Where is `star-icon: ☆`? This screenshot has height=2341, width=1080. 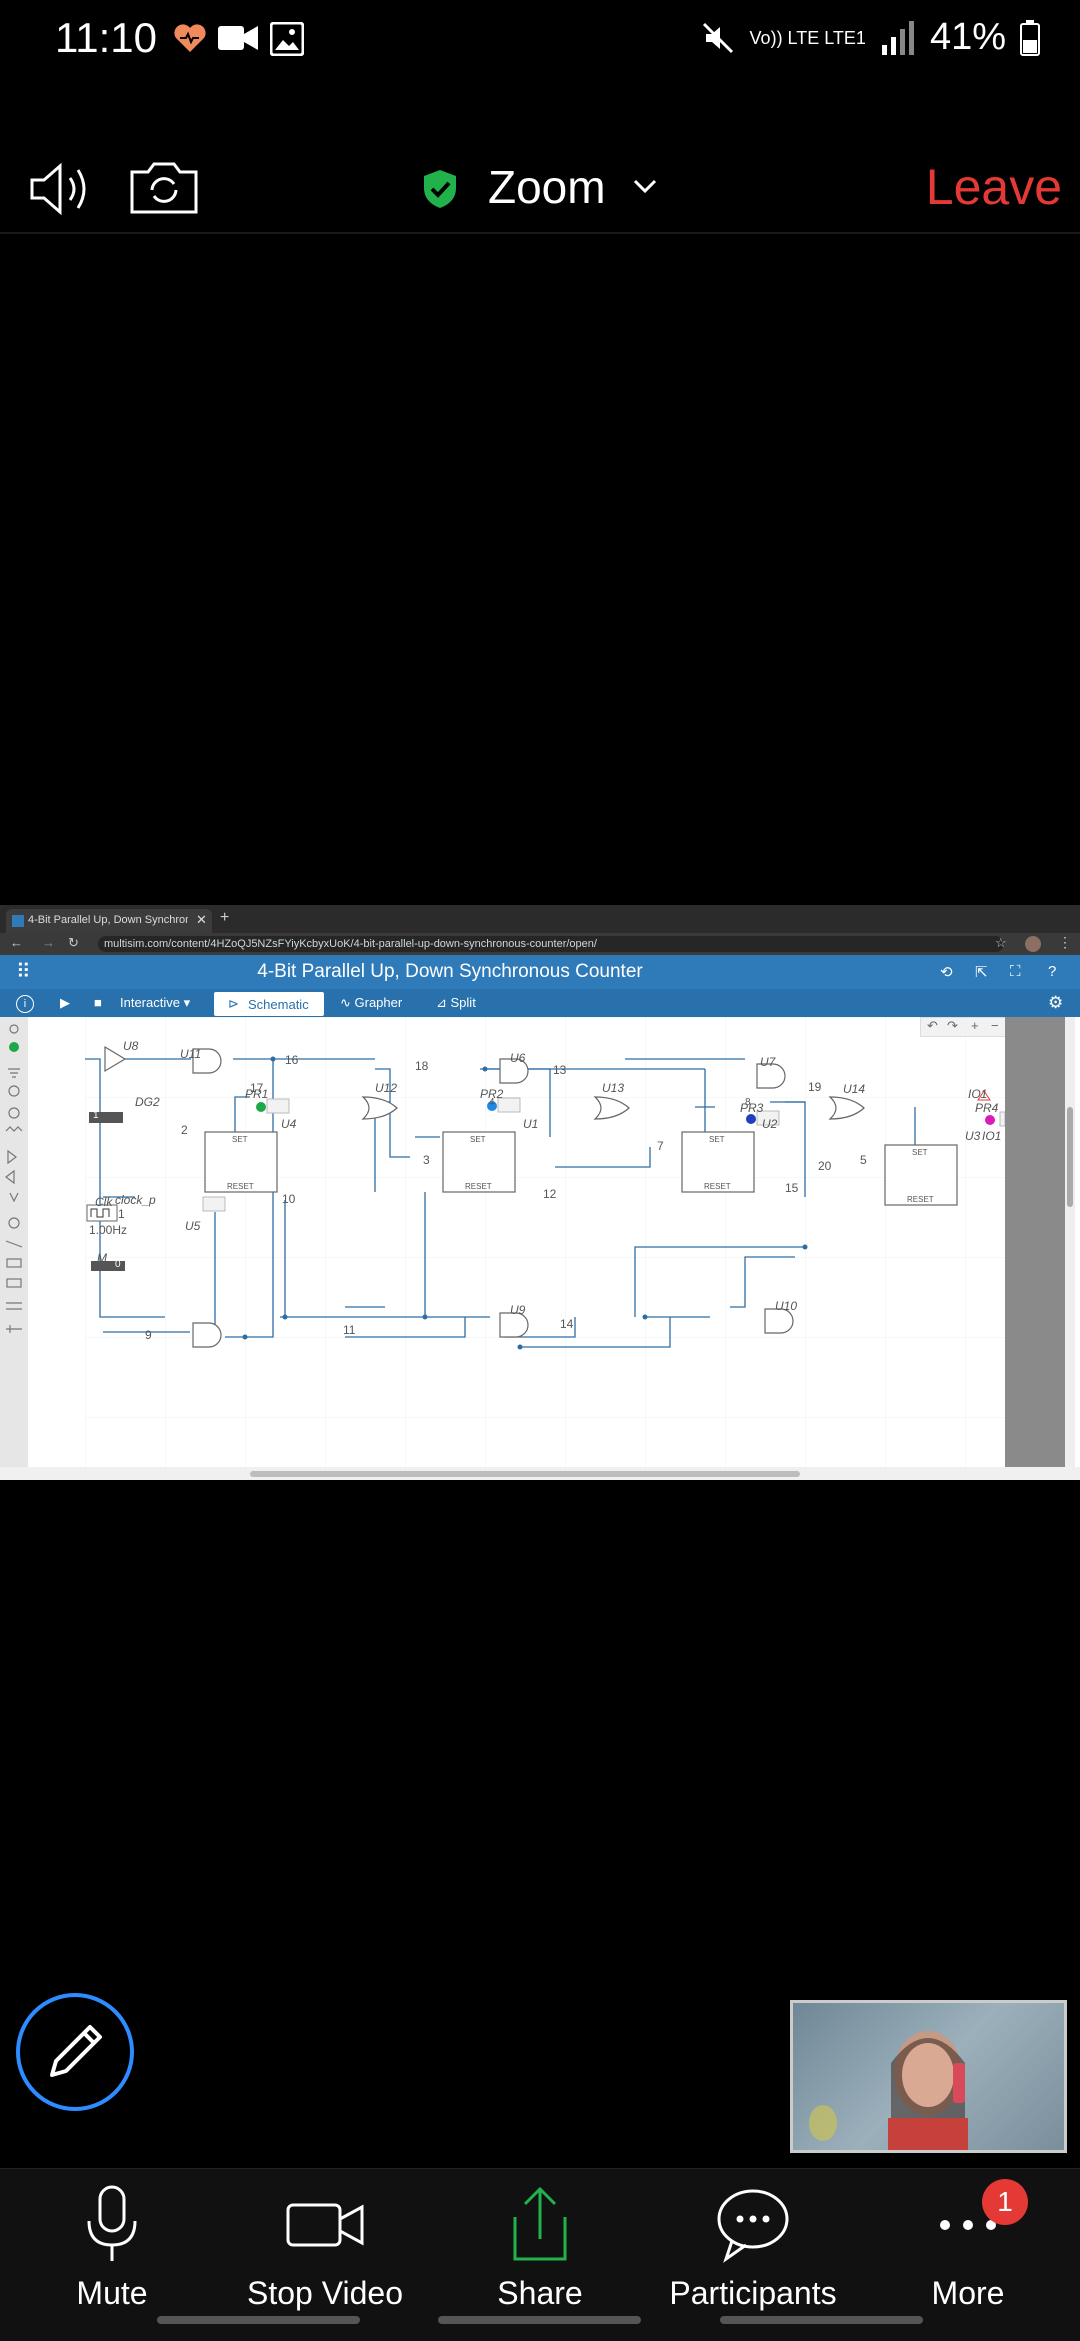 star-icon: ☆ is located at coordinates (1001, 943).